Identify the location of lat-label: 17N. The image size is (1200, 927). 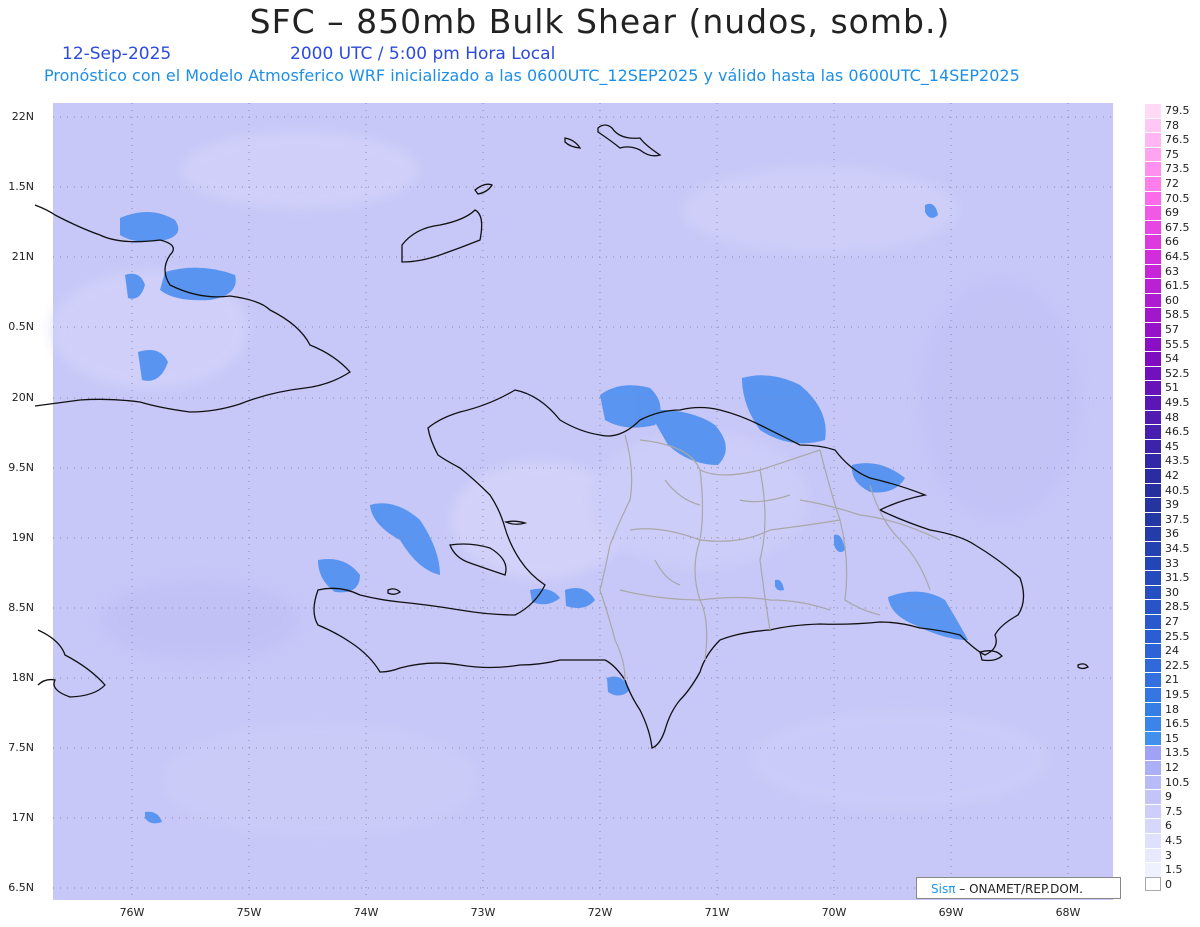
(22, 817).